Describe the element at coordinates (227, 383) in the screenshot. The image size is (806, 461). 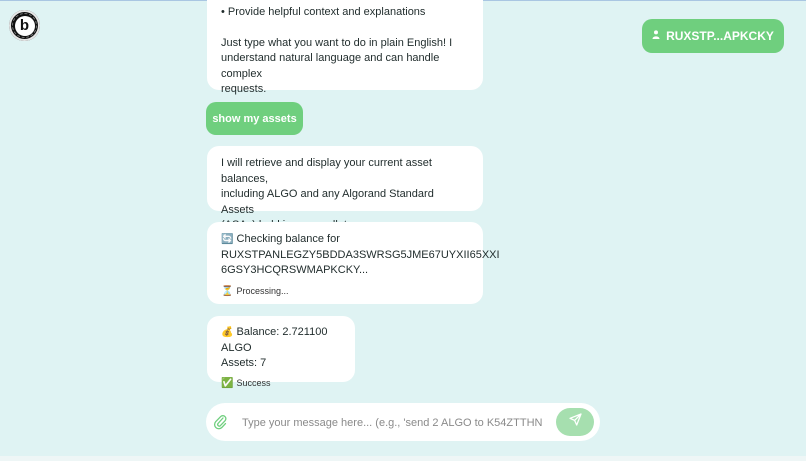
I see `check-icon: ✅` at that location.